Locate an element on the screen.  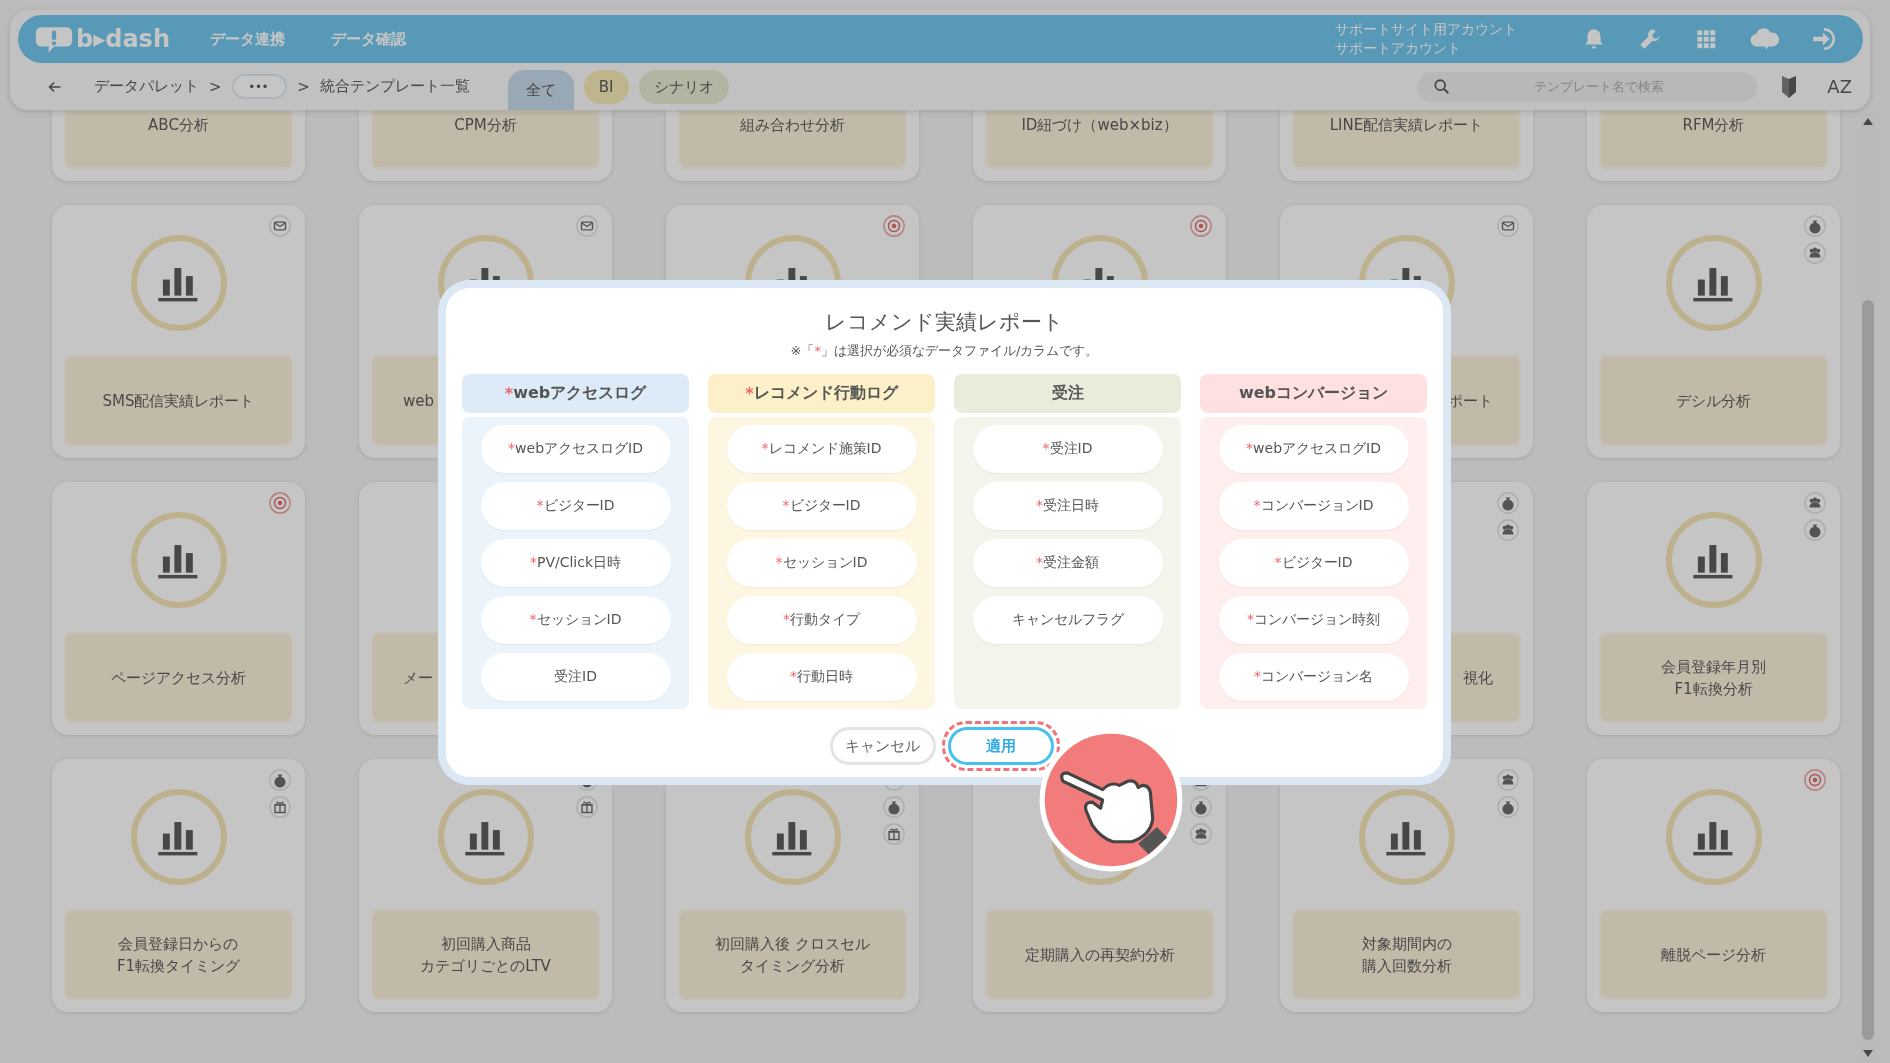
template-name: ID紐づけ（web×biz） is located at coordinates (1099, 125).